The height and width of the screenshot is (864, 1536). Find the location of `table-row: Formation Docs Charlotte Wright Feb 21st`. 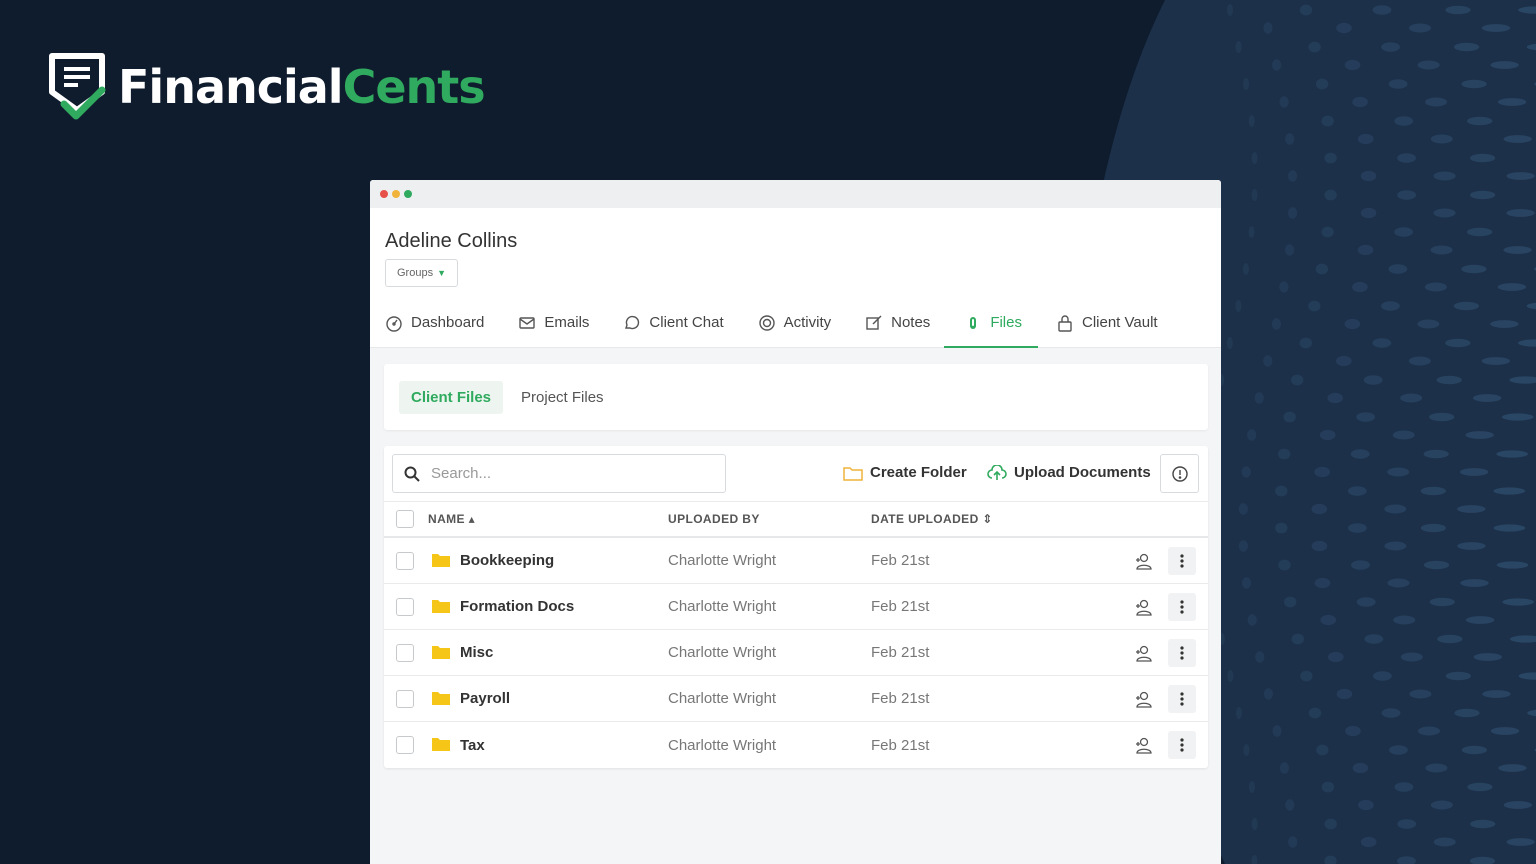

table-row: Formation Docs Charlotte Wright Feb 21st is located at coordinates (796, 607).